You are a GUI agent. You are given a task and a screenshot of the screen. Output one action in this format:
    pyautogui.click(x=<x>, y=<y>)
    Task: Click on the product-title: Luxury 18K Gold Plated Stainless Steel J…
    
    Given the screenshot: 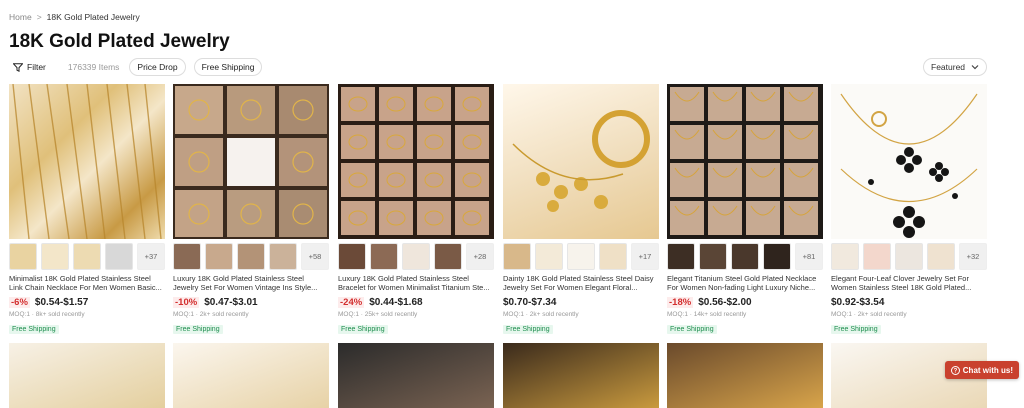 What is the action you would take?
    pyautogui.click(x=251, y=283)
    